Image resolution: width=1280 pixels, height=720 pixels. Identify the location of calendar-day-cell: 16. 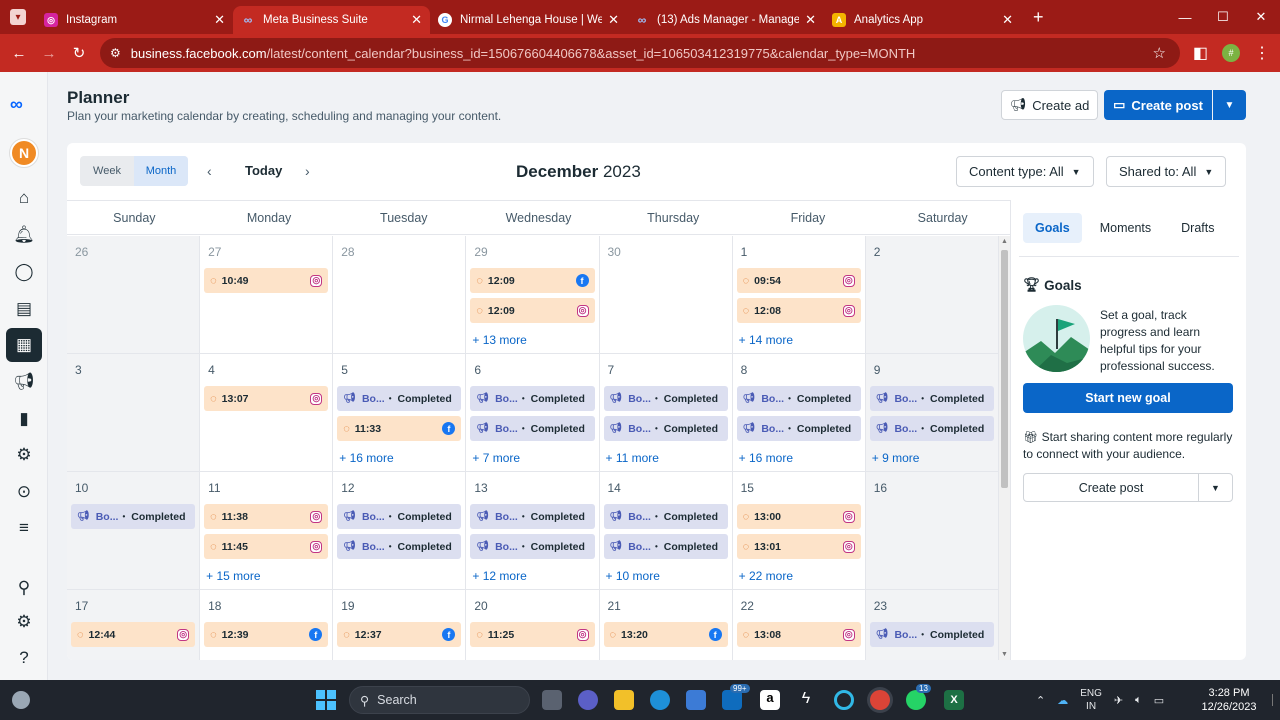
(932, 531).